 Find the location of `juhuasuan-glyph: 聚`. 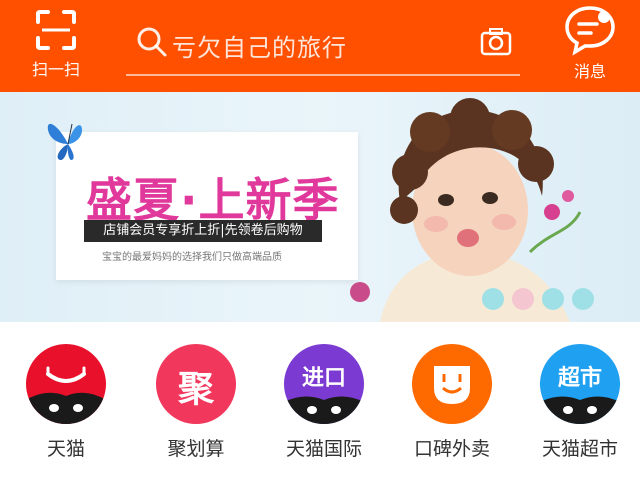

juhuasuan-glyph: 聚 is located at coordinates (195, 389).